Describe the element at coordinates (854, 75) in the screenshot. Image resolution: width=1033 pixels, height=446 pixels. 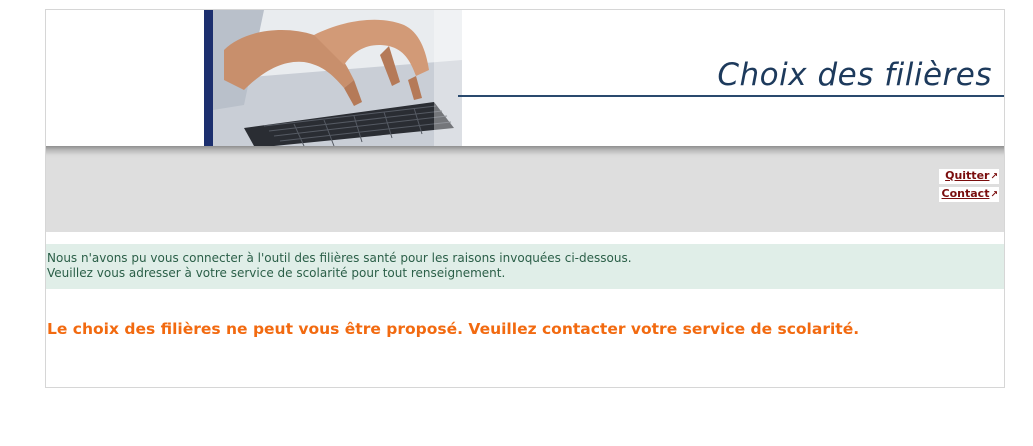
I see `page-title: Choix des filières` at that location.